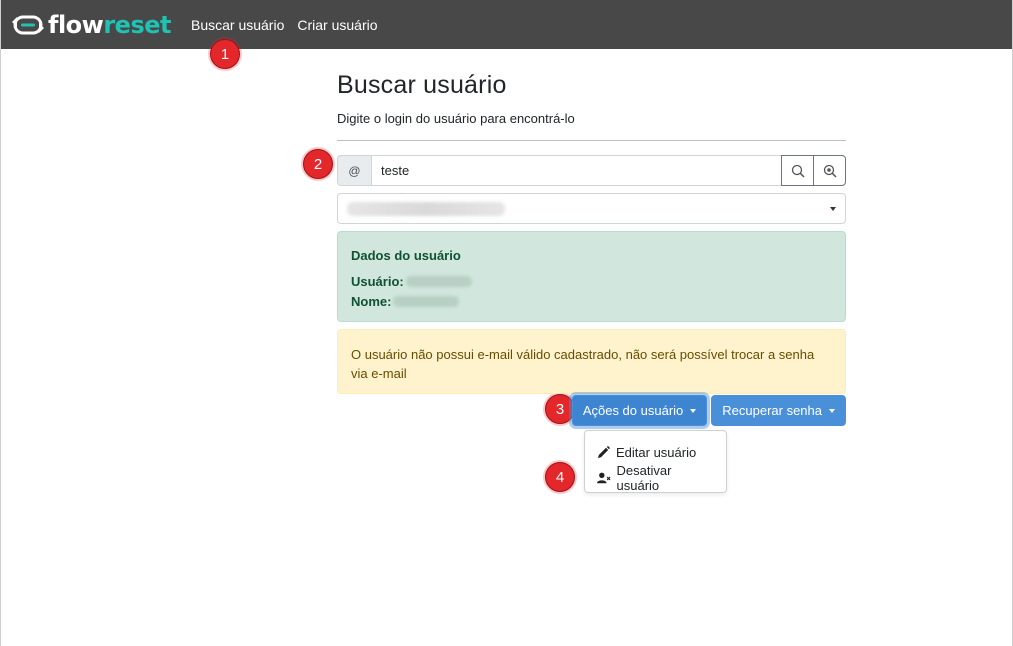 The height and width of the screenshot is (646, 1013). Describe the element at coordinates (354, 170) in the screenshot. I see `at-prefix: @` at that location.